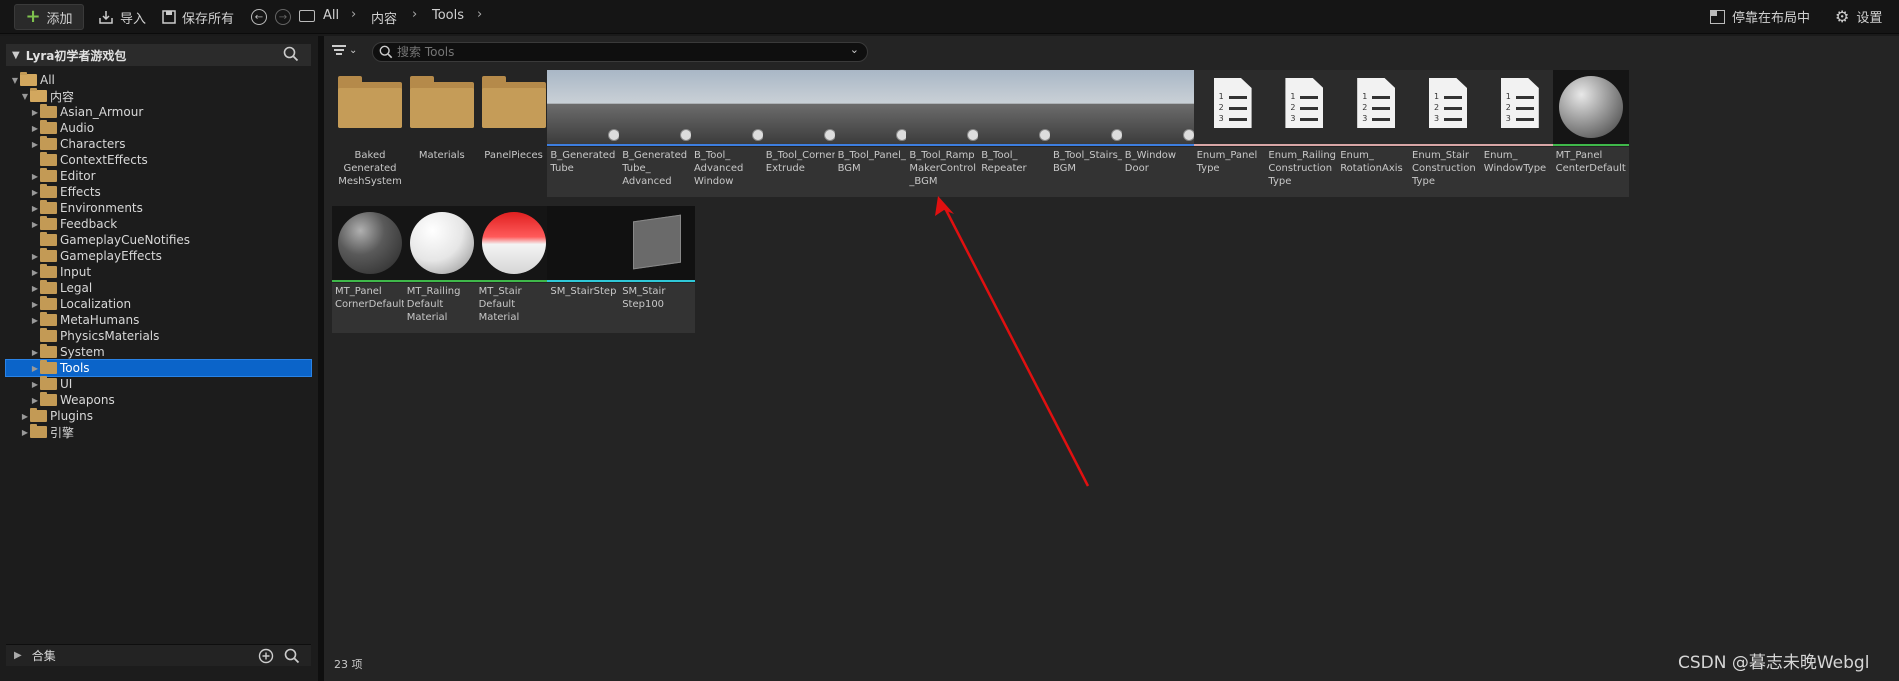 The height and width of the screenshot is (681, 1899). Describe the element at coordinates (158, 336) in the screenshot. I see `tree-item-physicsmaterials: PhysicsMaterials` at that location.